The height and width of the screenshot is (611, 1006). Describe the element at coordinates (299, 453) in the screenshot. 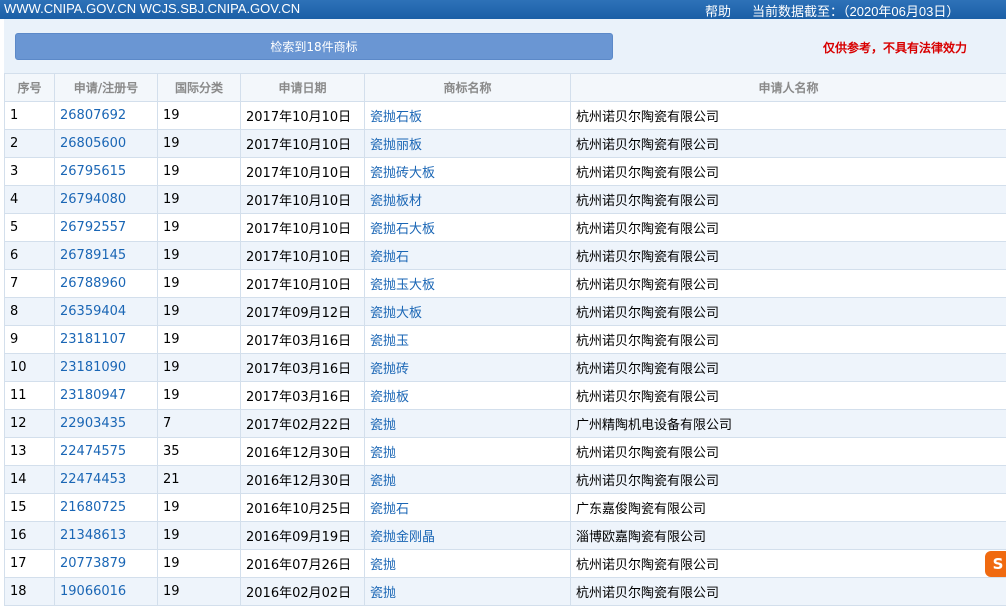

I see `application-date: 2016年12月30日` at that location.